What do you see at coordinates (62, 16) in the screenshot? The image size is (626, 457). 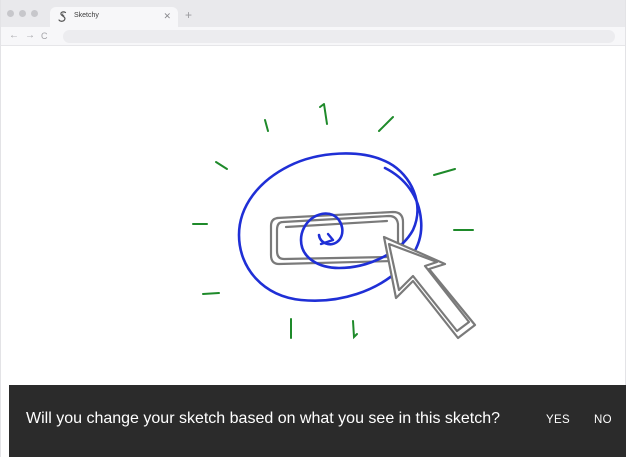 I see `sketchy-logo-icon` at bounding box center [62, 16].